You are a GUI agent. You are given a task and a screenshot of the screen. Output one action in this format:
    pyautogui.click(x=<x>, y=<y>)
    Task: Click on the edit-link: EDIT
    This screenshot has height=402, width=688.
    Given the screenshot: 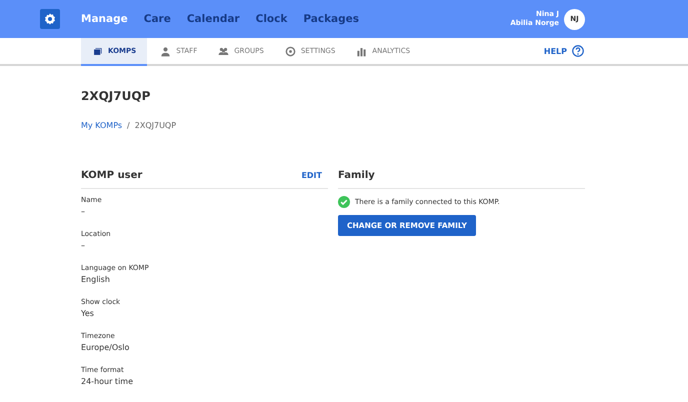 What is the action you would take?
    pyautogui.click(x=311, y=175)
    